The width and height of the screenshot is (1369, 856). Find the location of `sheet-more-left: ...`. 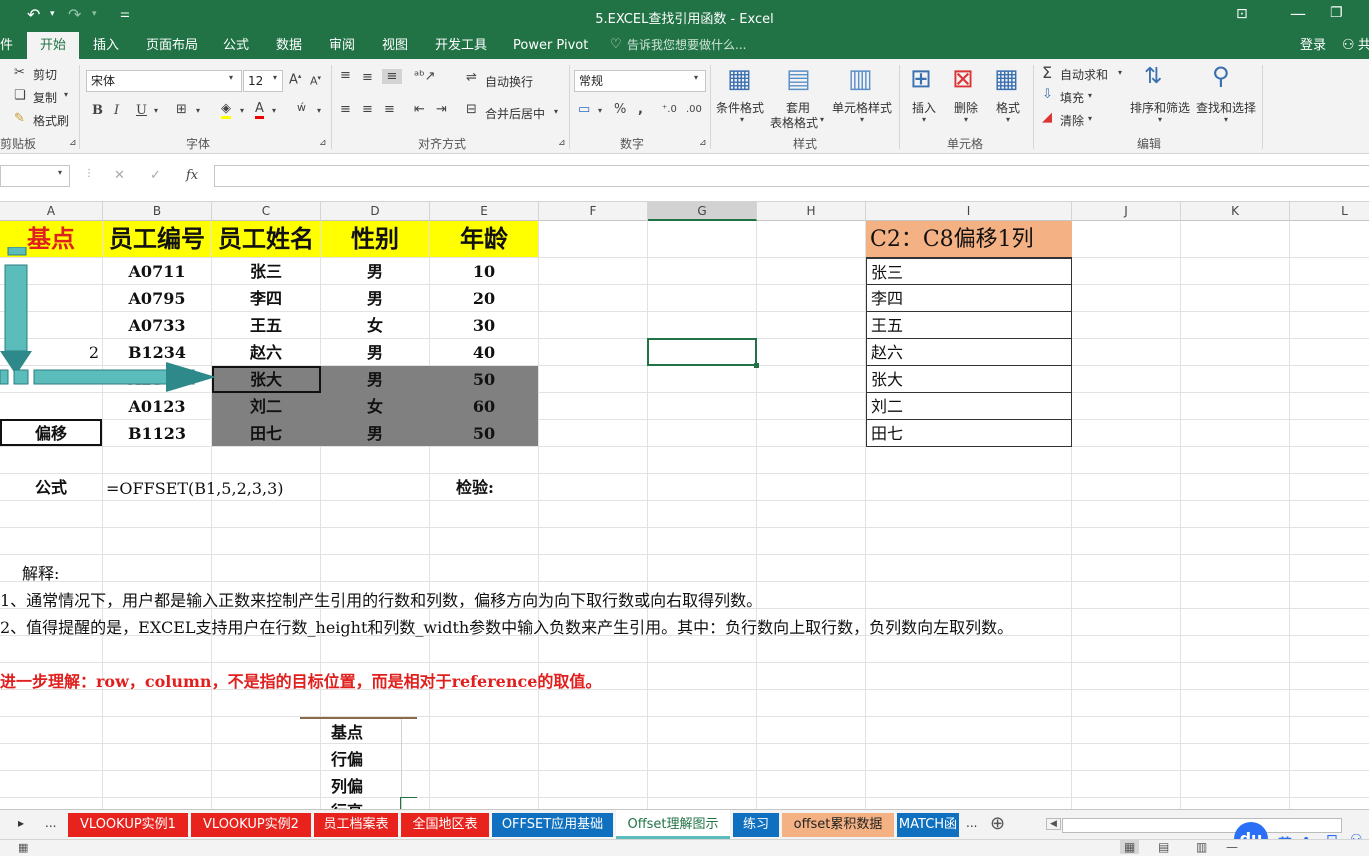

sheet-more-left: ... is located at coordinates (50, 823).